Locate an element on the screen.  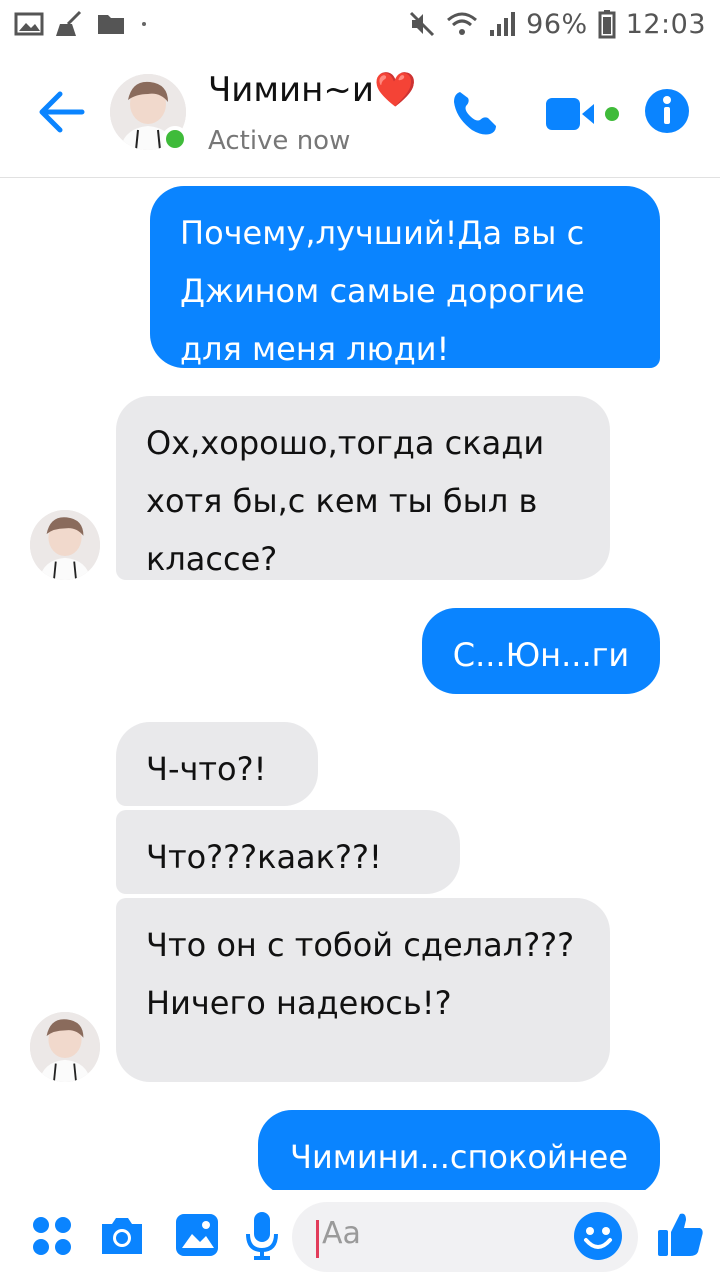
gallery-button is located at coordinates (197, 1237).